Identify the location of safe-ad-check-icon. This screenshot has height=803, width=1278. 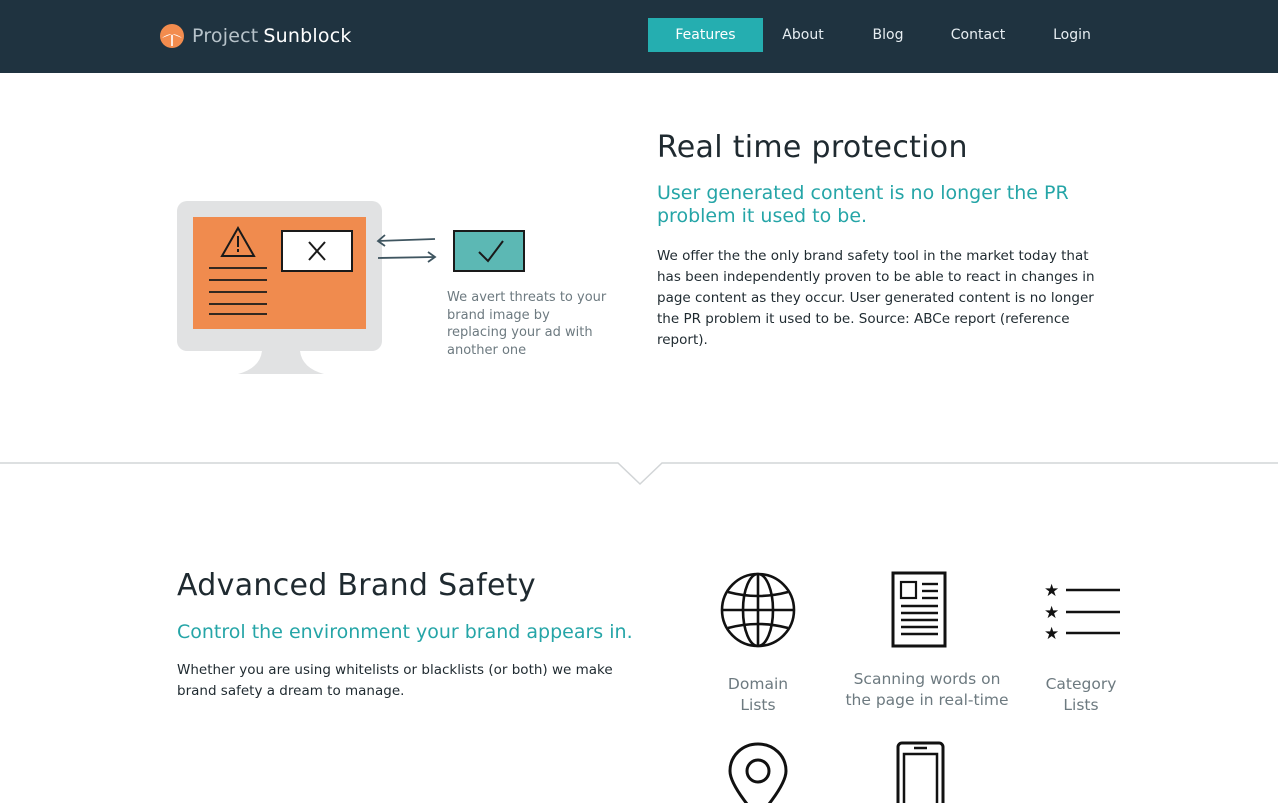
(489, 251).